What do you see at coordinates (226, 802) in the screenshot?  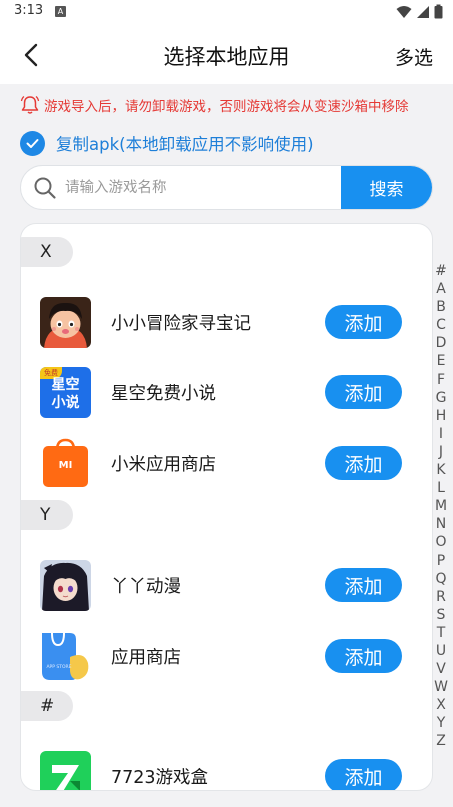 I see `bottom-edge` at bounding box center [226, 802].